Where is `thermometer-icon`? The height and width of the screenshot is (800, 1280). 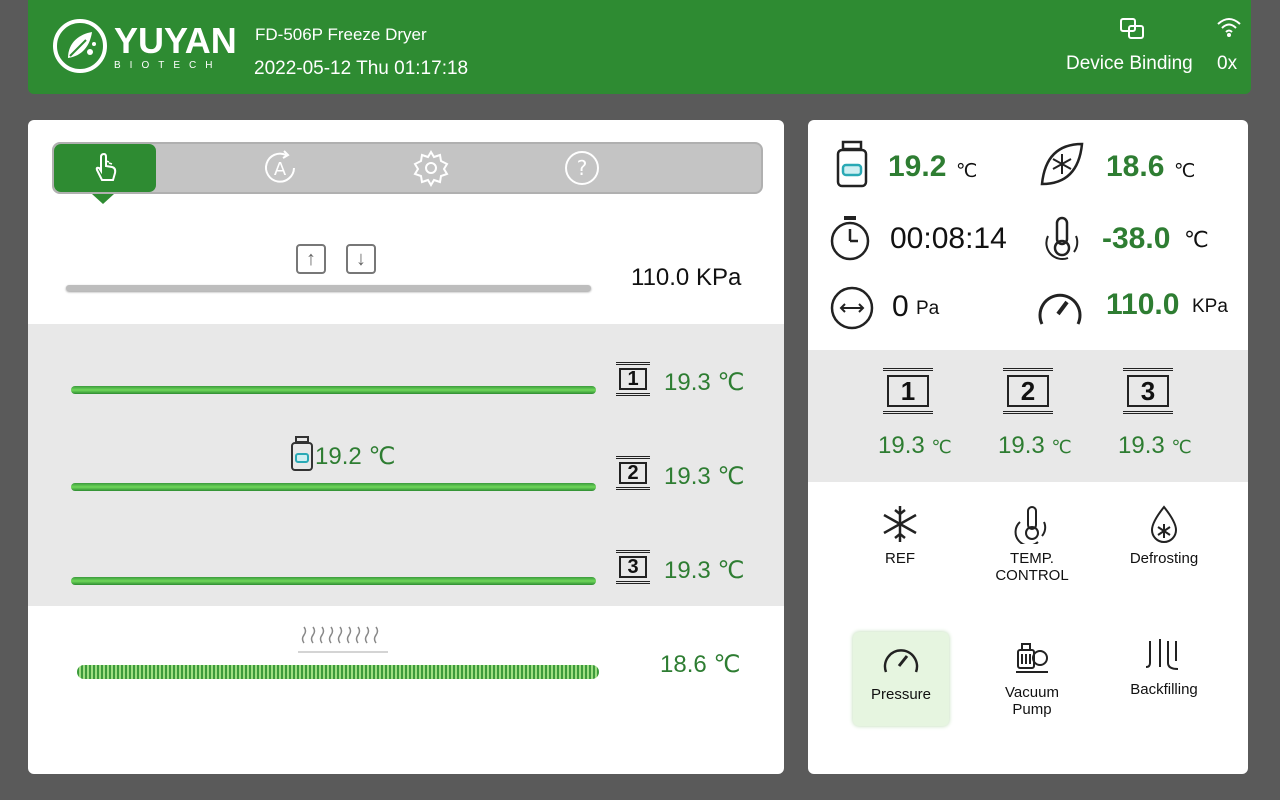
thermometer-icon is located at coordinates (1030, 525).